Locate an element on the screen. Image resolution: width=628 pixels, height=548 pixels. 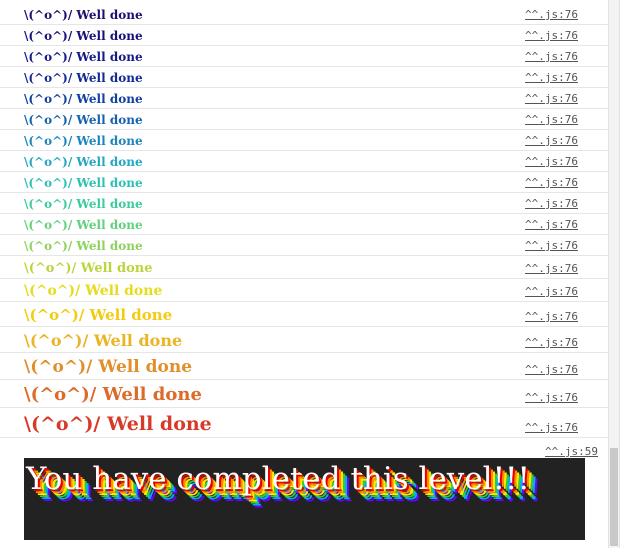
scrollbar-thumb is located at coordinates (614, 497).